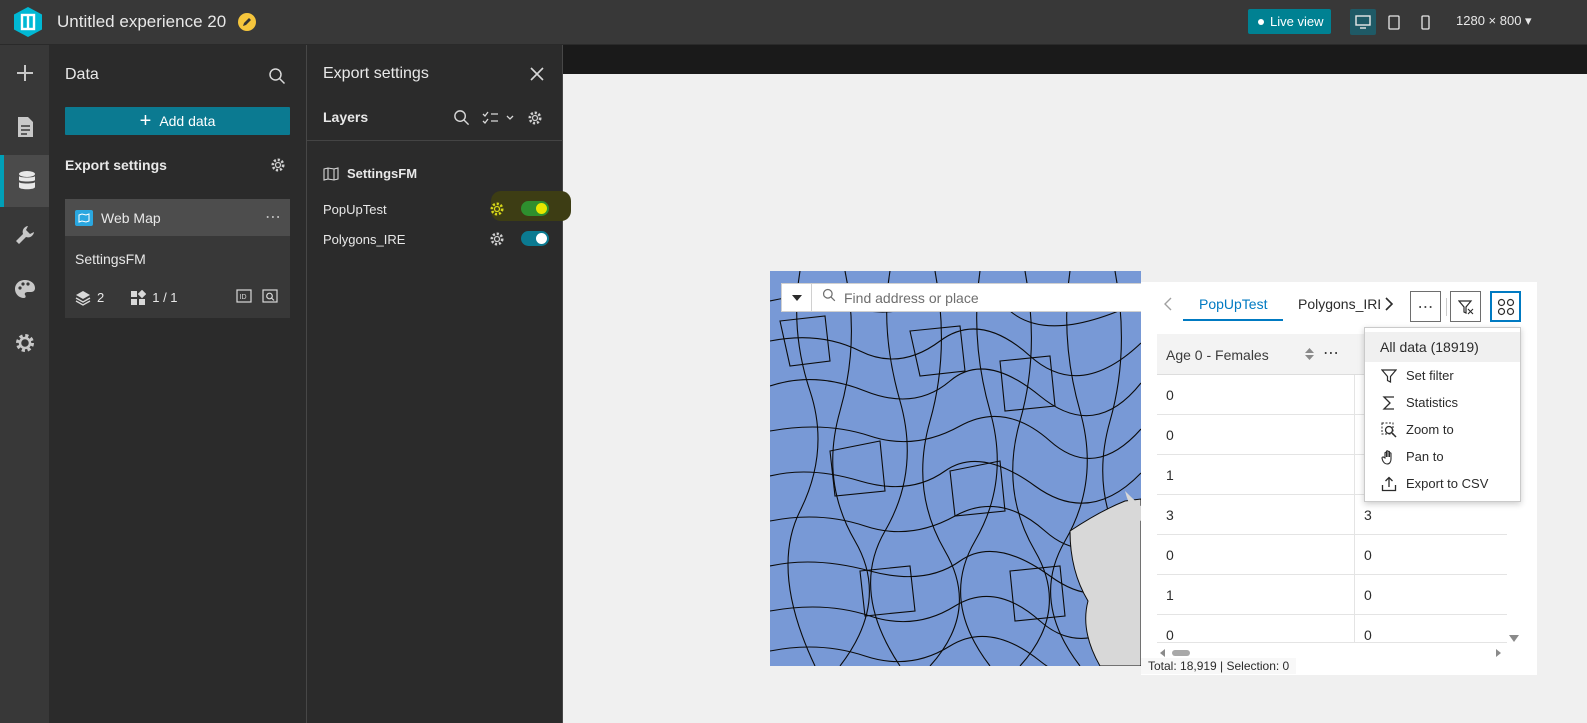  I want to click on data-source-card: Web Map ⋯ SettingsFM 2 1 / 1 ID, so click(177, 258).